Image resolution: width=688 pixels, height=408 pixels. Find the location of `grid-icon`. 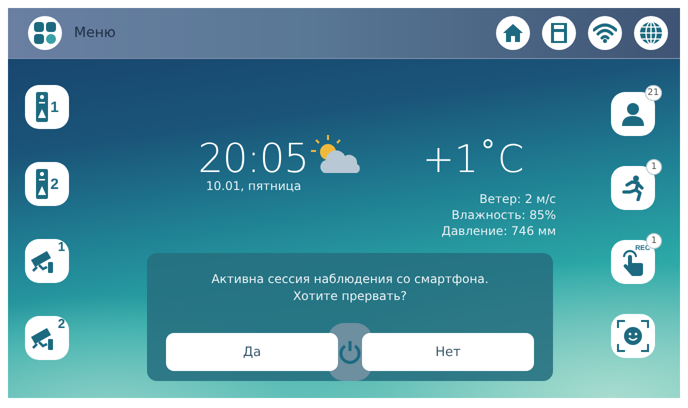

grid-icon is located at coordinates (45, 33).